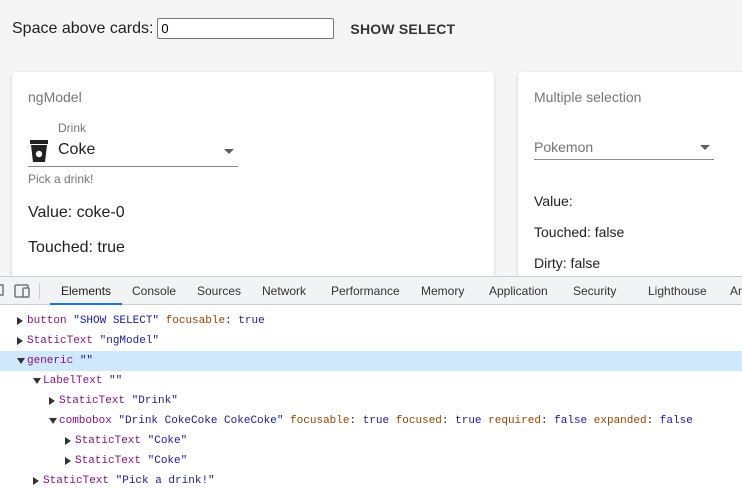 The image size is (742, 491). I want to click on tree-node-label: StaticText "ngModel", so click(93, 341).